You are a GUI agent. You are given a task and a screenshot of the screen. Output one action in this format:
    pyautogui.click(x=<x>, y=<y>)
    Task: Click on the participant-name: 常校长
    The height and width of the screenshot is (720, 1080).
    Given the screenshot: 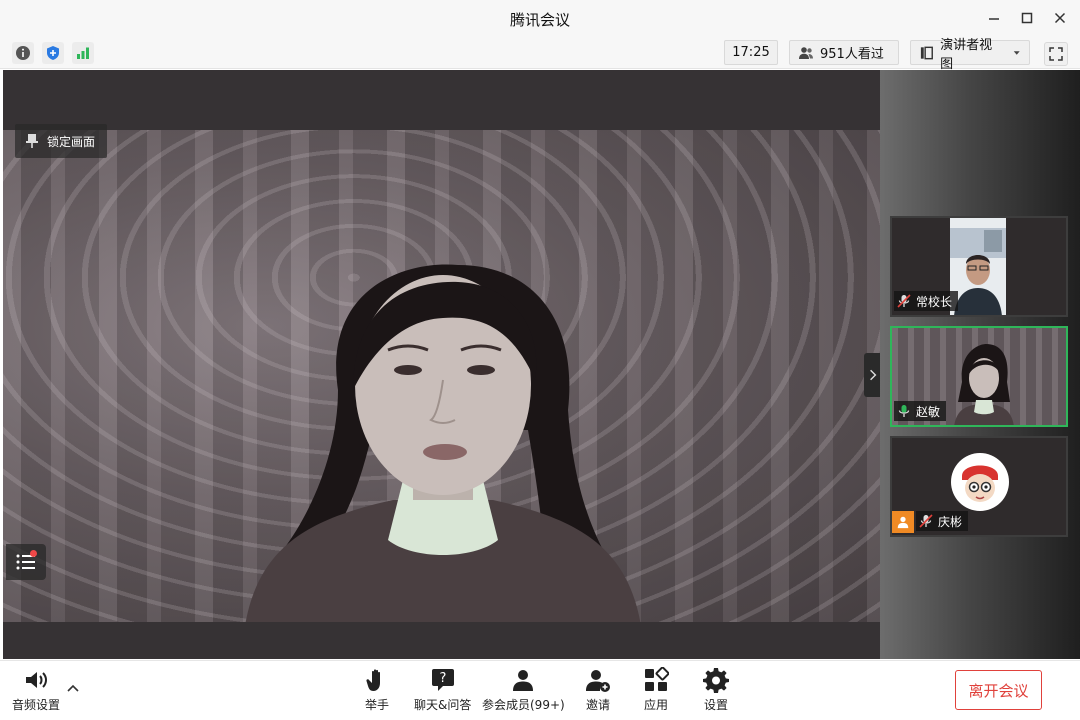 What is the action you would take?
    pyautogui.click(x=934, y=301)
    